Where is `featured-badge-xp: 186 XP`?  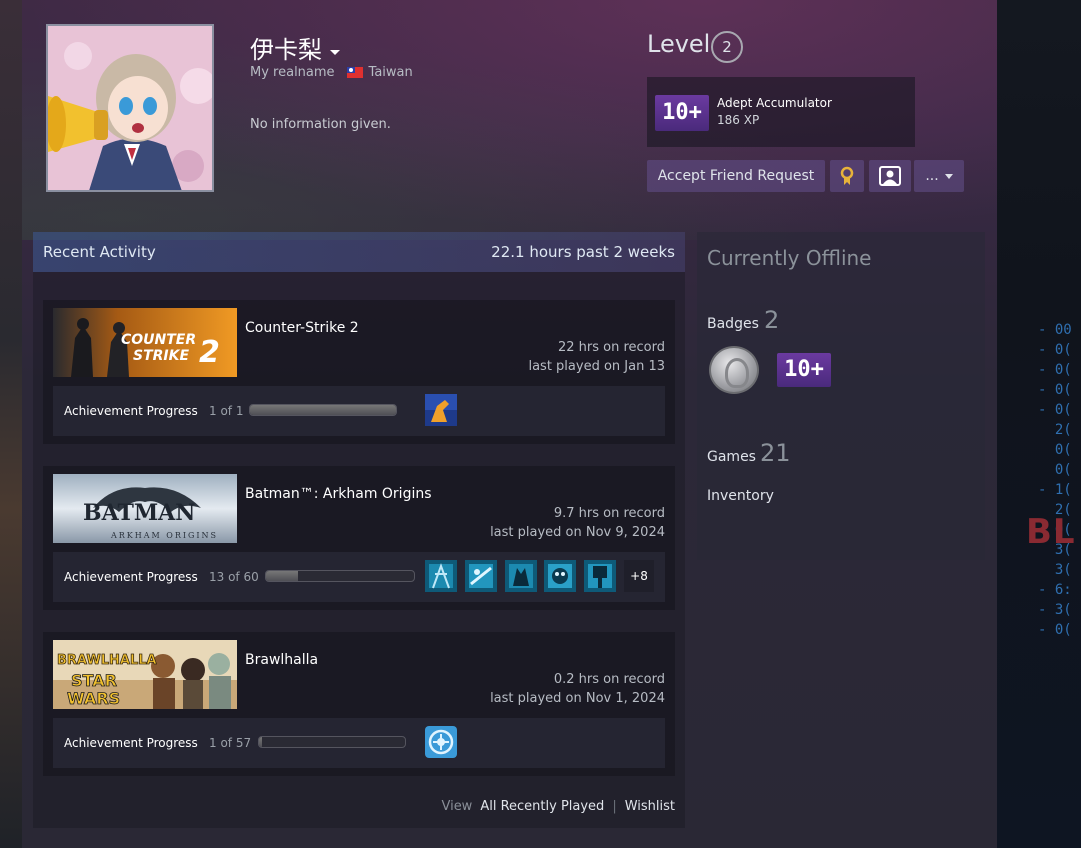 featured-badge-xp: 186 XP is located at coordinates (738, 120).